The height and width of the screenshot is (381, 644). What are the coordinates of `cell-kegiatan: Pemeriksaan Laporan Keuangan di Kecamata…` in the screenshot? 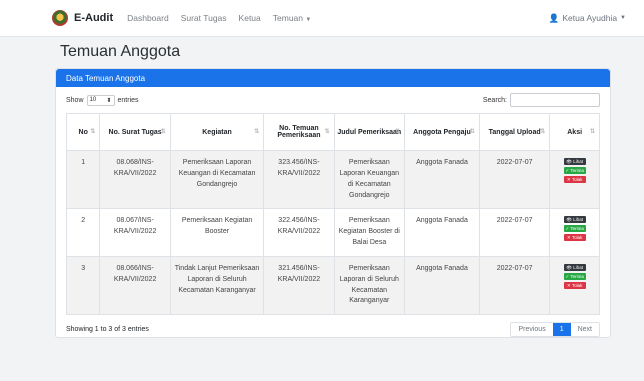 It's located at (217, 179).